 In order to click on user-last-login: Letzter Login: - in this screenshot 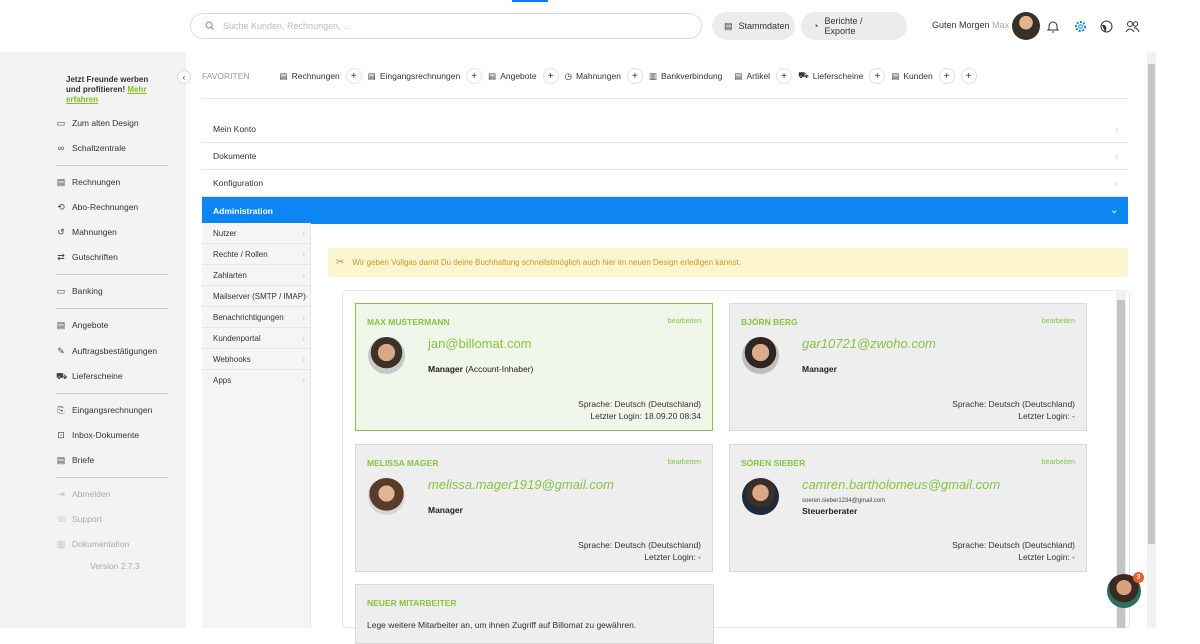, I will do `click(1046, 416)`.